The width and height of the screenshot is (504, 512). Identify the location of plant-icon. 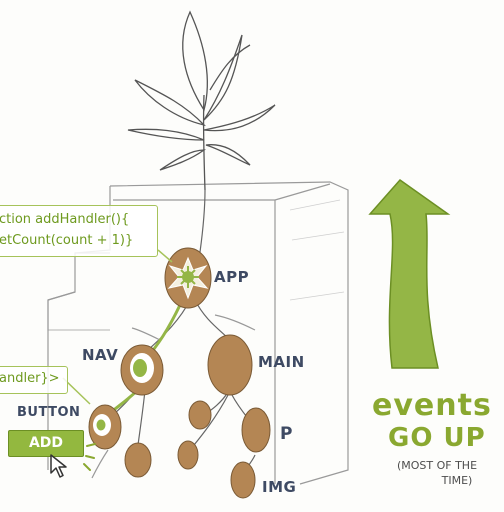
(201, 100).